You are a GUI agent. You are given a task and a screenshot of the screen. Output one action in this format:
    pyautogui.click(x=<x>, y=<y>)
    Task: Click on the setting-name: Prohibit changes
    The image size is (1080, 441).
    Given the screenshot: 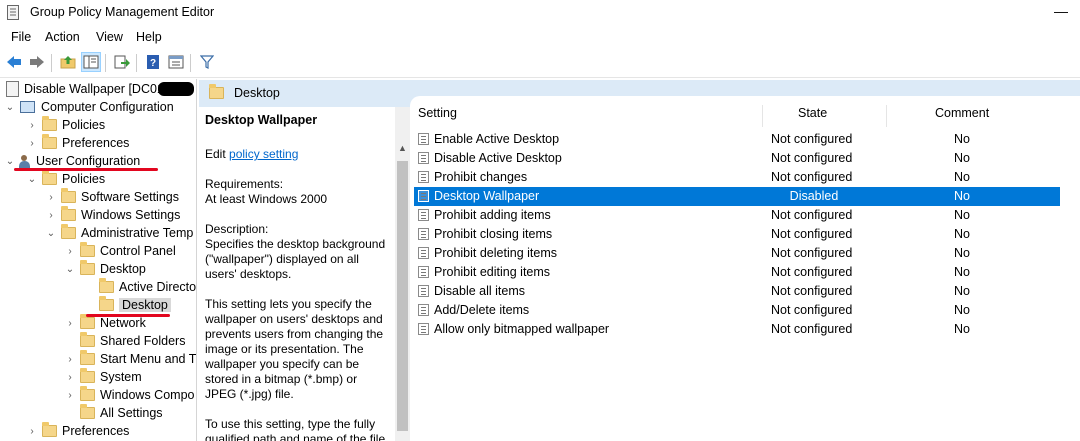 What is the action you would take?
    pyautogui.click(x=481, y=177)
    